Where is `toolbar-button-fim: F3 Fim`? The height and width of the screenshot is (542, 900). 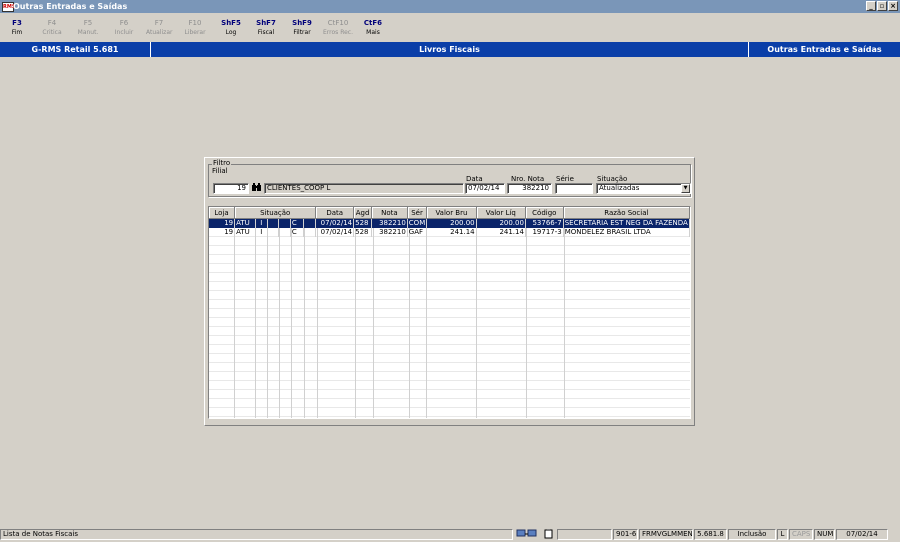 toolbar-button-fim: F3 Fim is located at coordinates (17, 28).